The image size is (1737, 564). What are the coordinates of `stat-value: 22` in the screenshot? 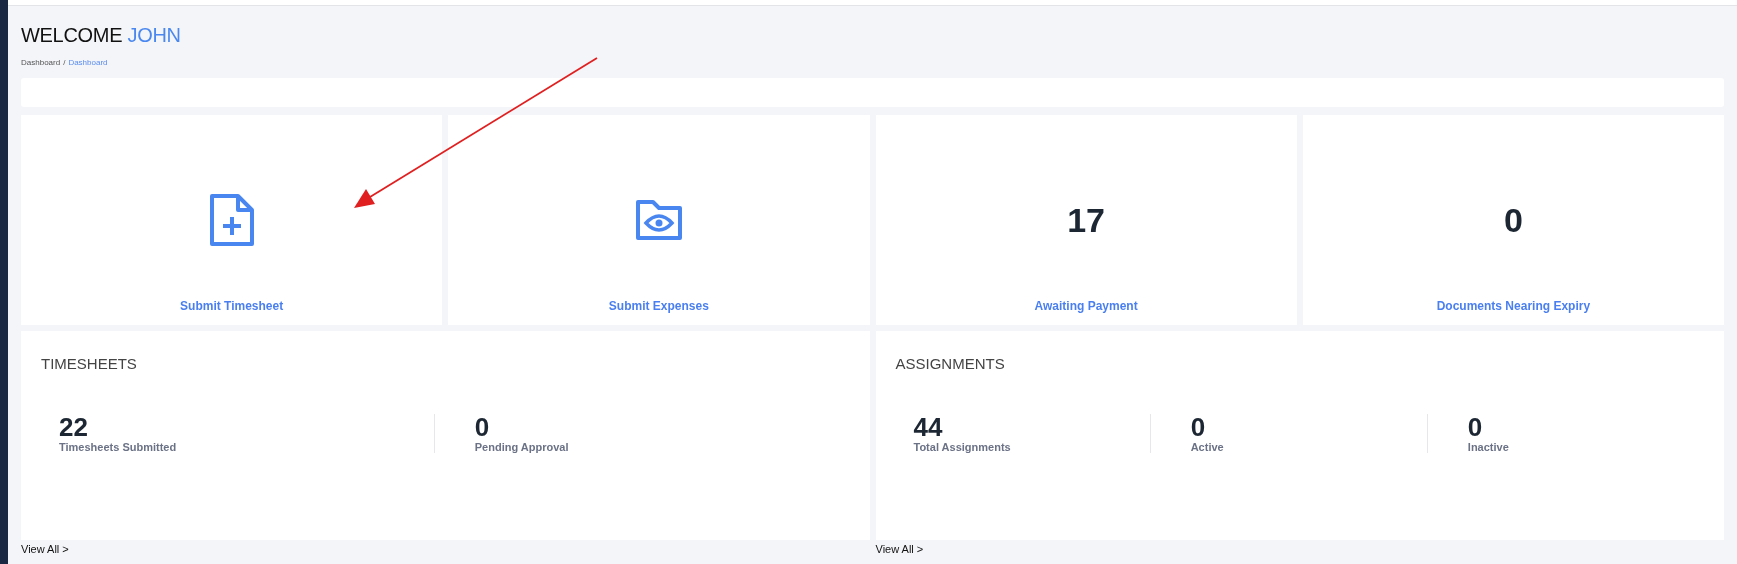 It's located at (74, 427).